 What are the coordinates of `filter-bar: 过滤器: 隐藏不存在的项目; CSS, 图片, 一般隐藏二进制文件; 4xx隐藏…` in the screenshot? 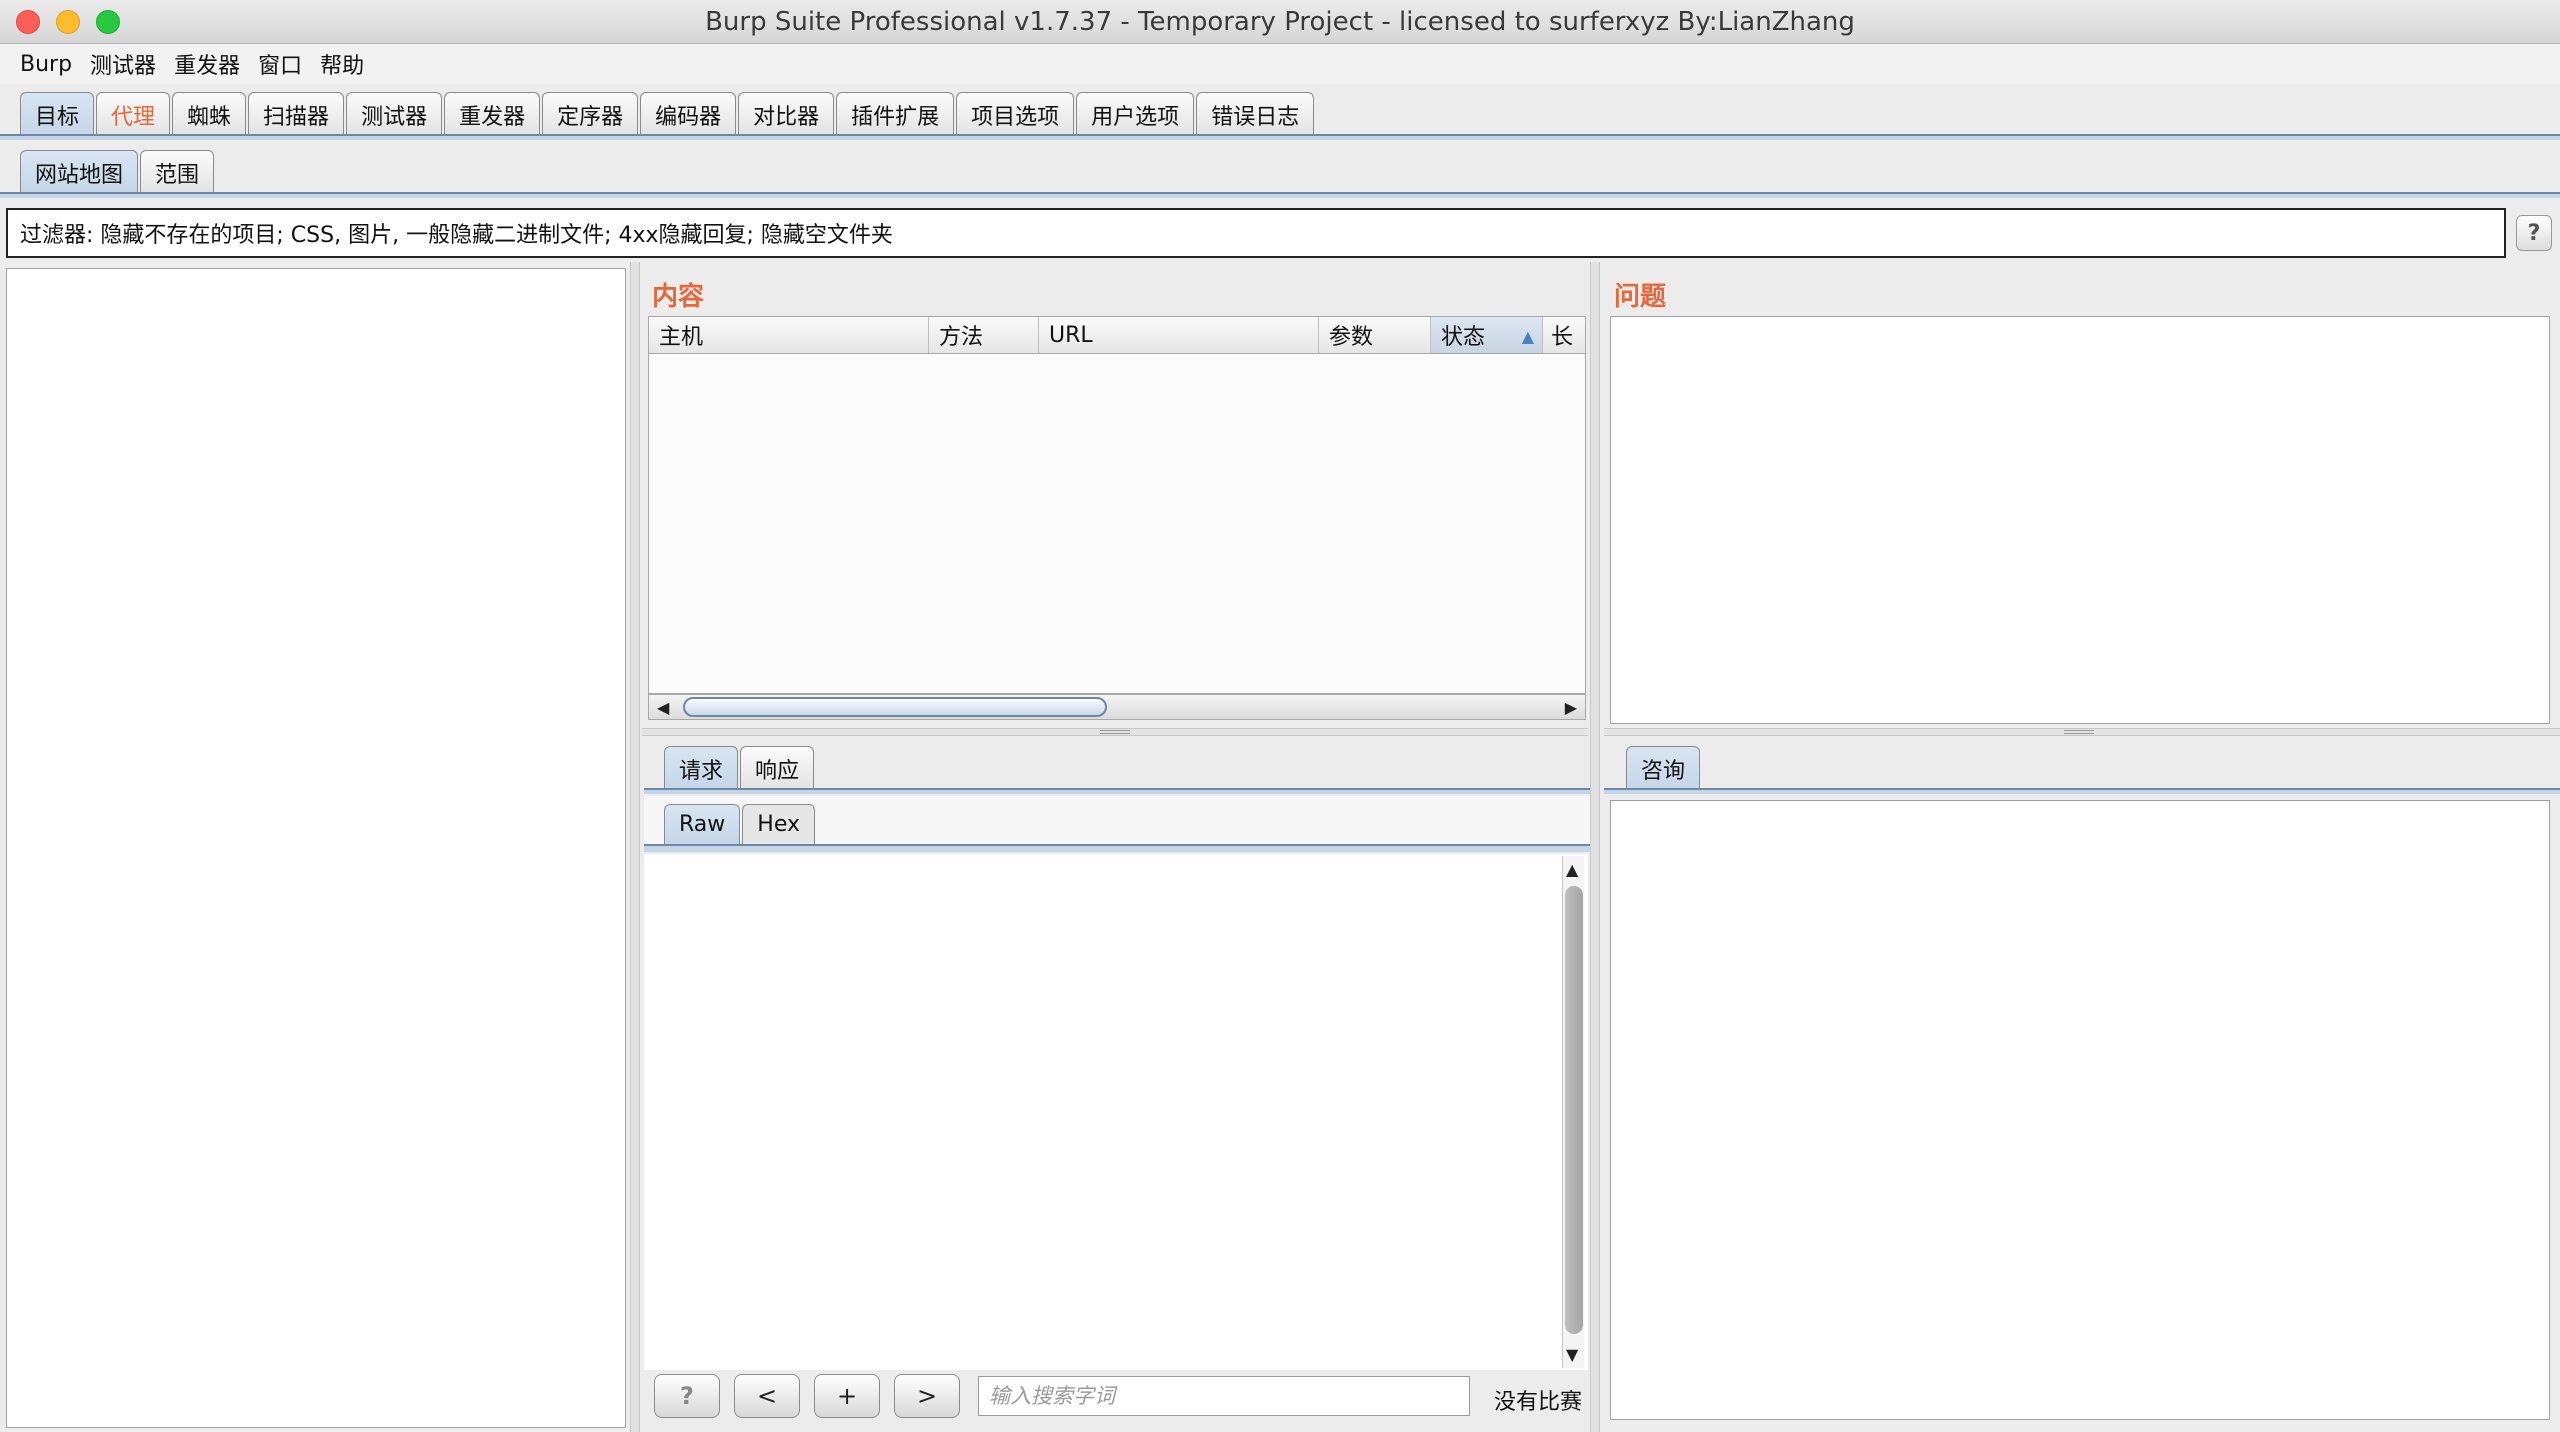 It's located at (1256, 233).